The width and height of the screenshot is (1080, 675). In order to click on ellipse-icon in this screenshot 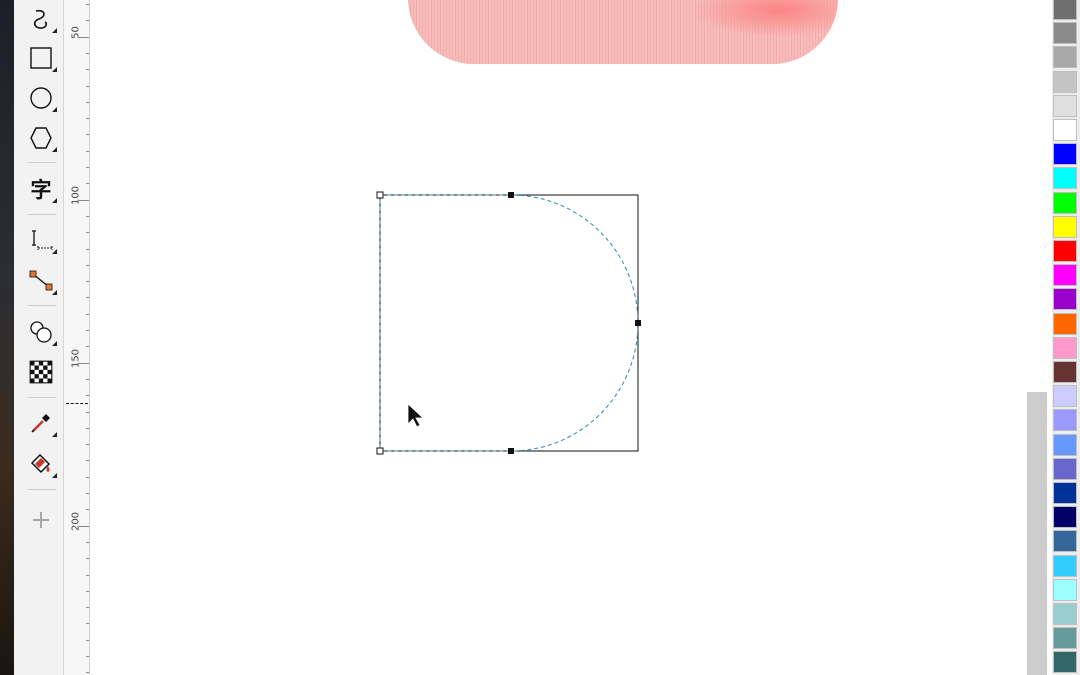, I will do `click(41, 98)`.